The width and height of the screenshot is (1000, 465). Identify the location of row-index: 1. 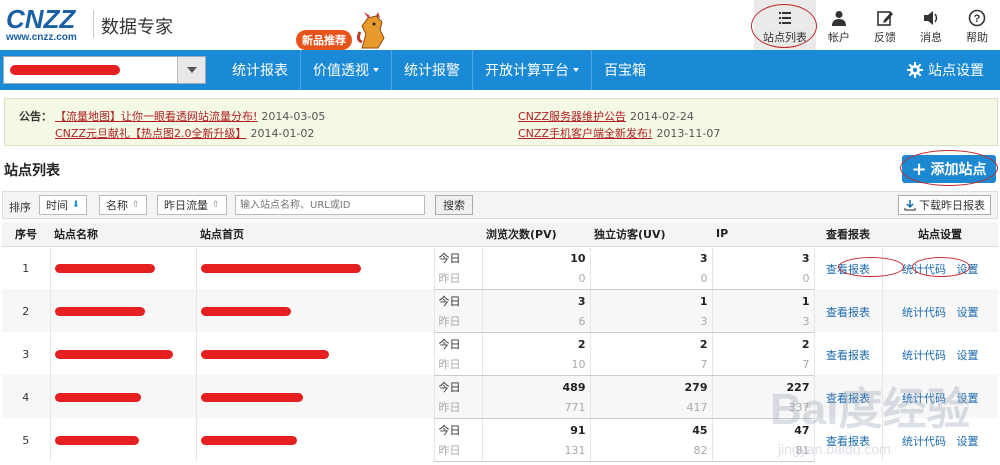
(26, 267).